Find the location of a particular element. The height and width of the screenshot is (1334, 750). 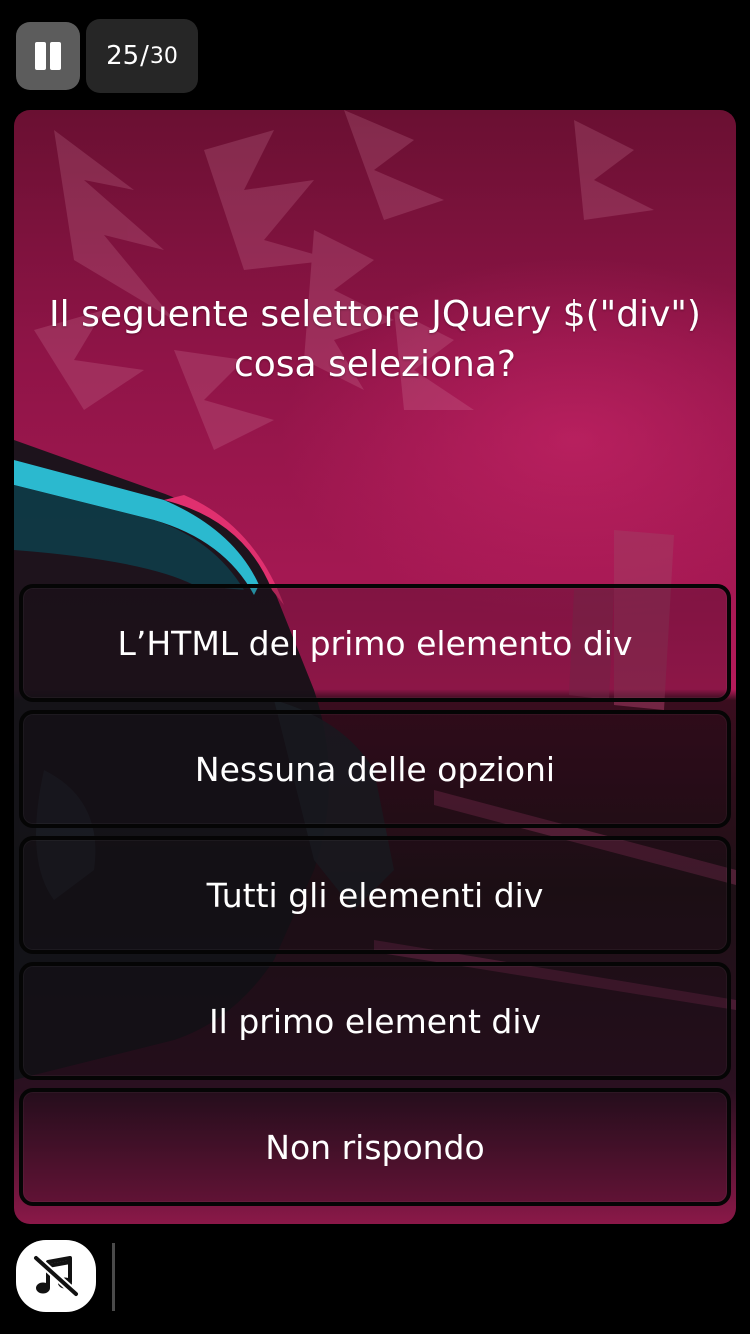

question-counter: 25/30 is located at coordinates (142, 56).